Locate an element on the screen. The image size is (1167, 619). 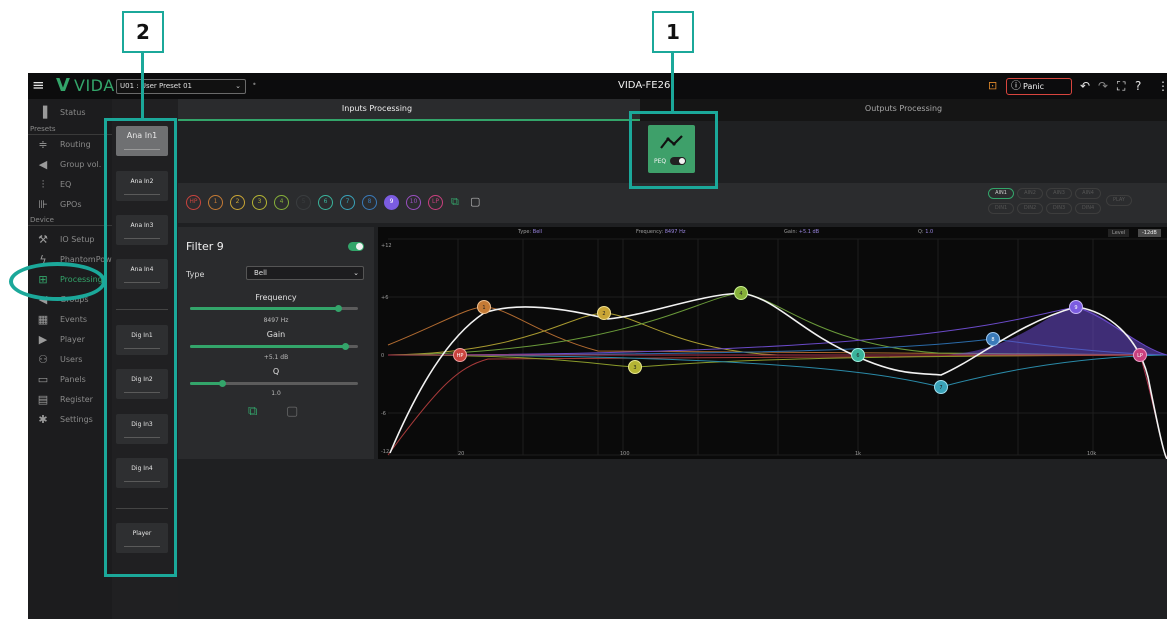
paste-icon: ▢ is located at coordinates (476, 202).